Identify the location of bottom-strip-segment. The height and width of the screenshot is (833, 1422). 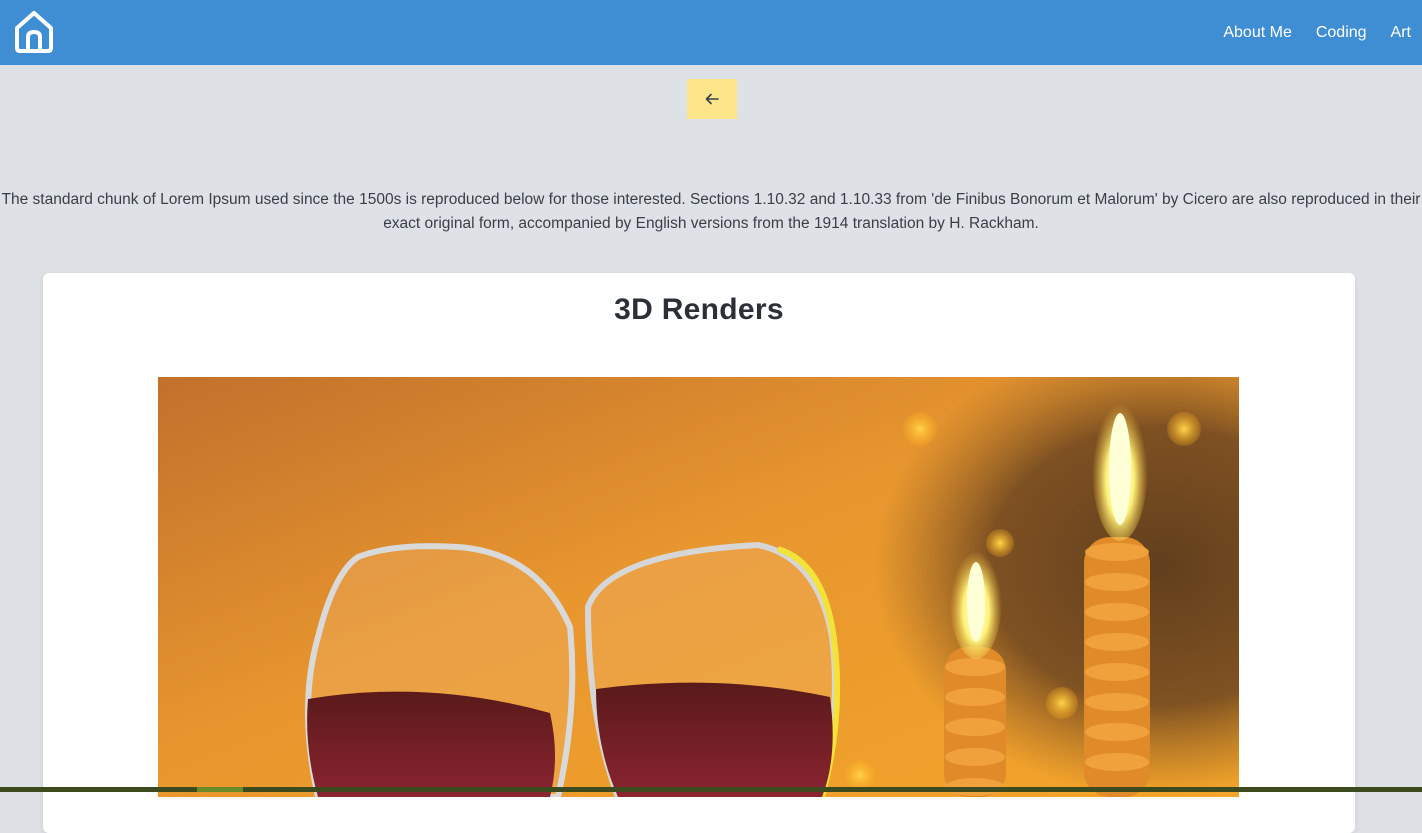
(220, 789).